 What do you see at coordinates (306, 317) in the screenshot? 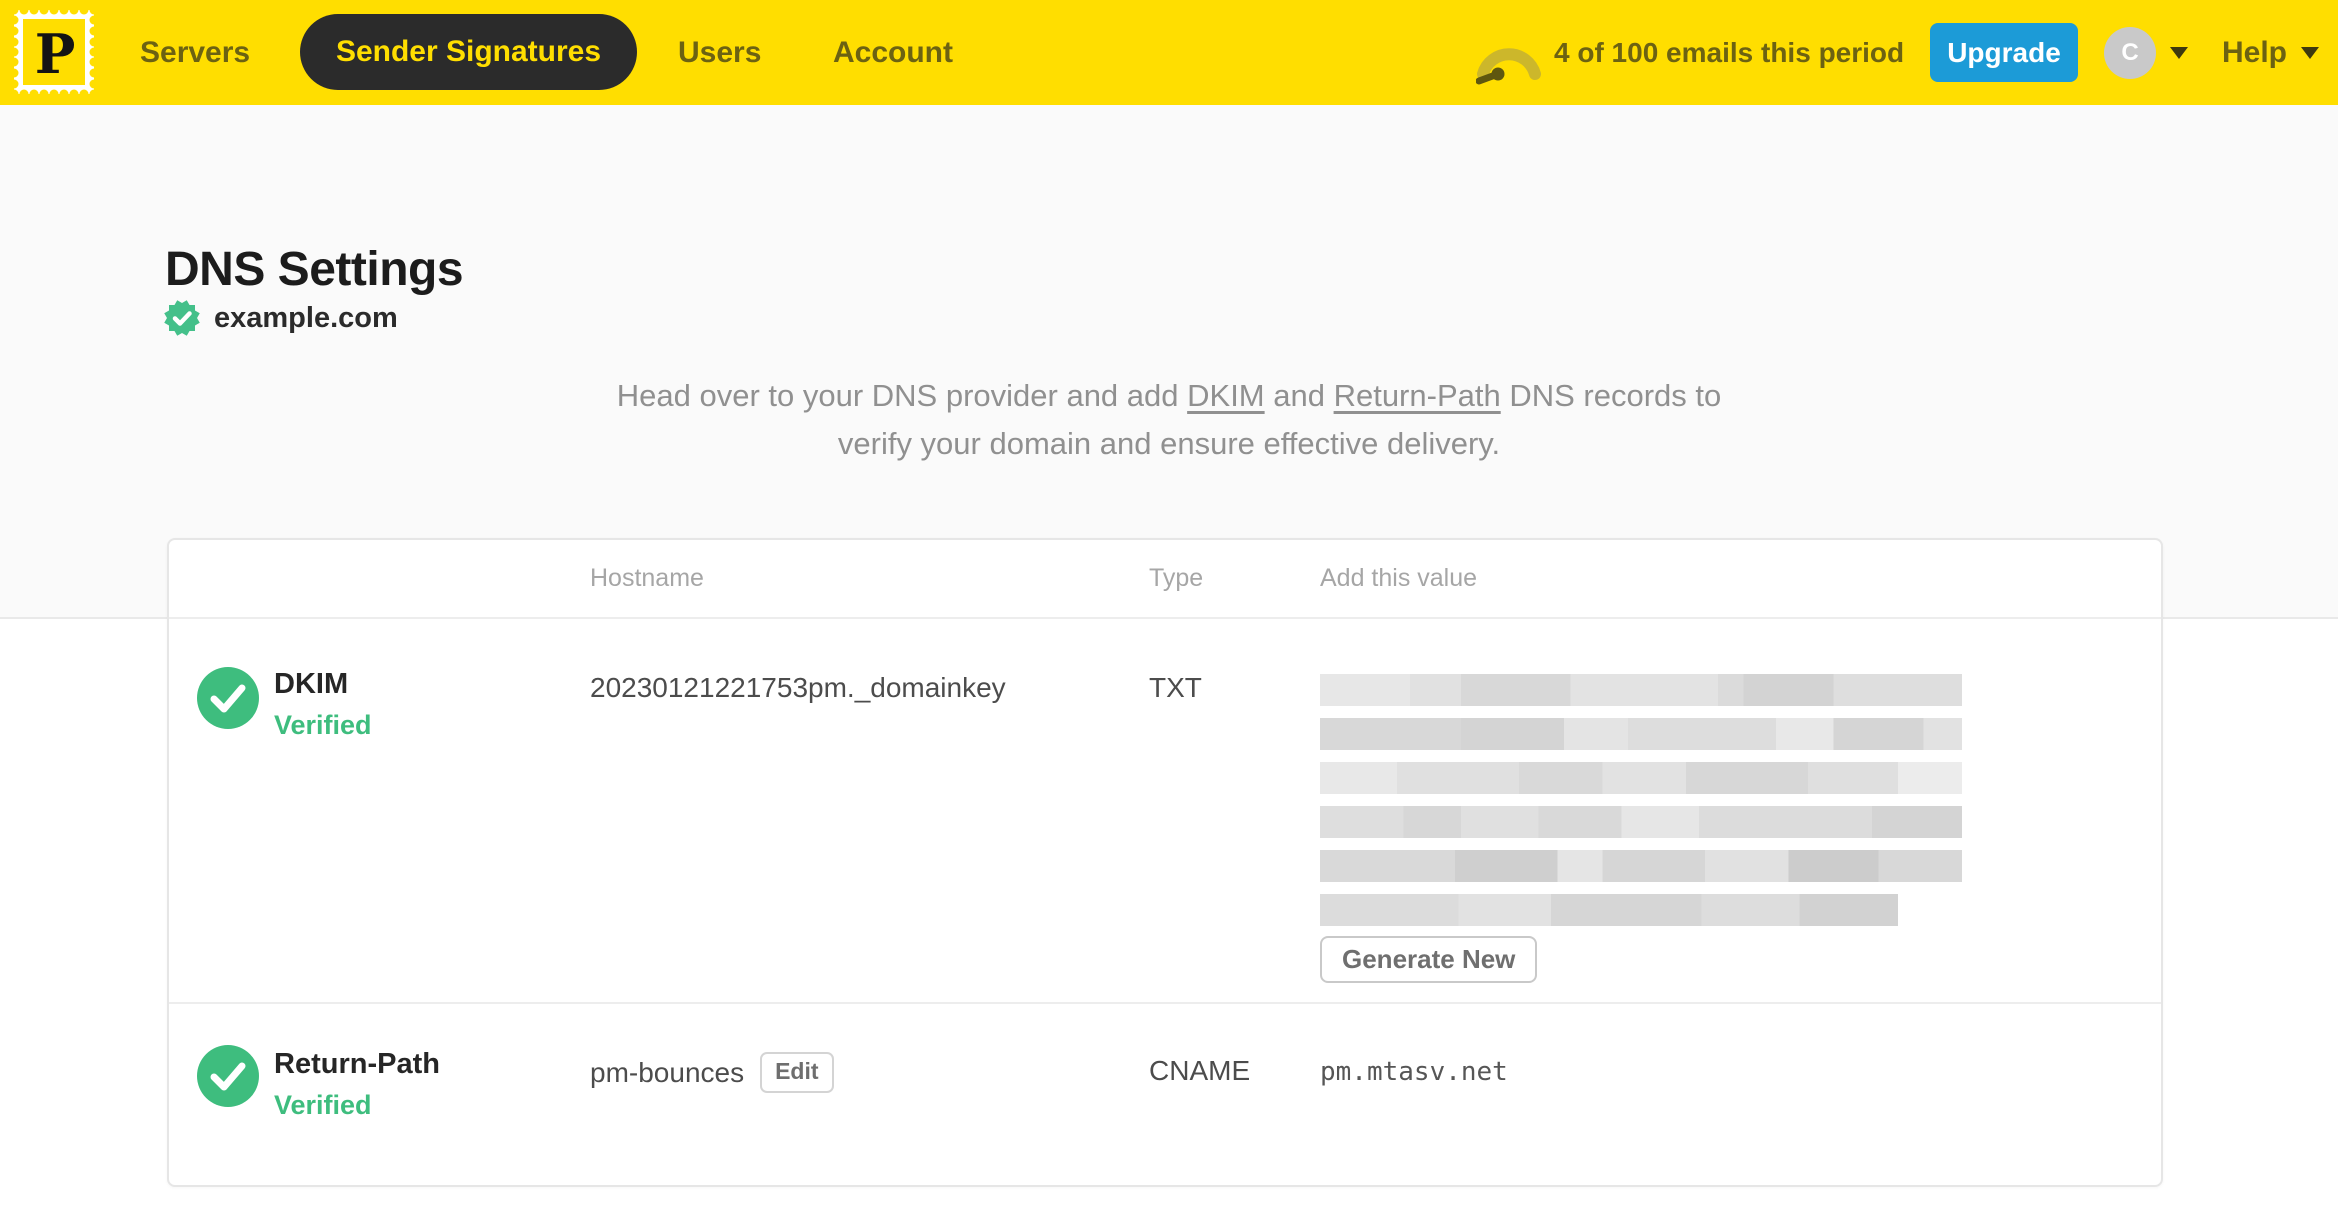
I see `domain-name: example.com` at bounding box center [306, 317].